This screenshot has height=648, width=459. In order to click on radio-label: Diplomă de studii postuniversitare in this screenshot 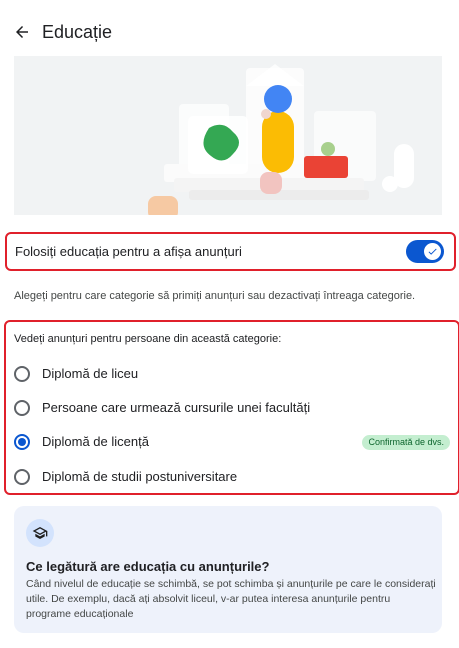, I will do `click(140, 476)`.